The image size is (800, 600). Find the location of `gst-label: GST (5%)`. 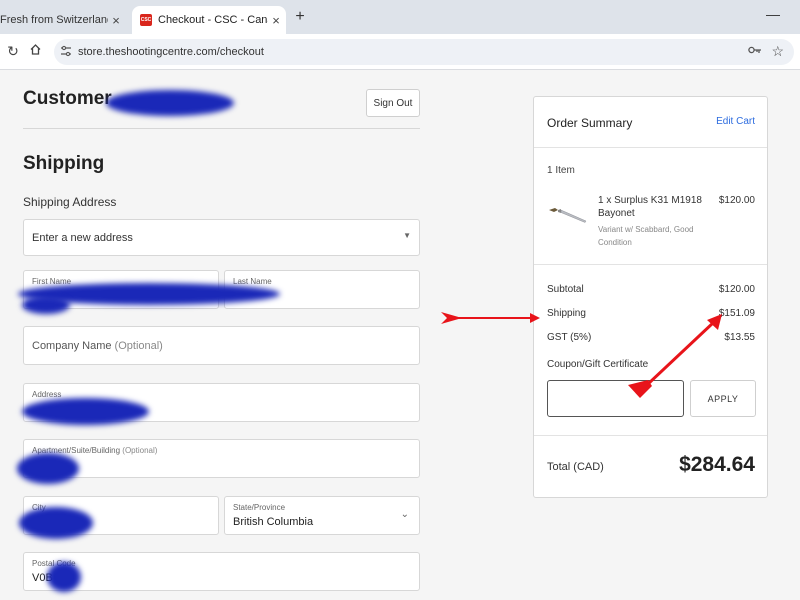

gst-label: GST (5%) is located at coordinates (569, 337).